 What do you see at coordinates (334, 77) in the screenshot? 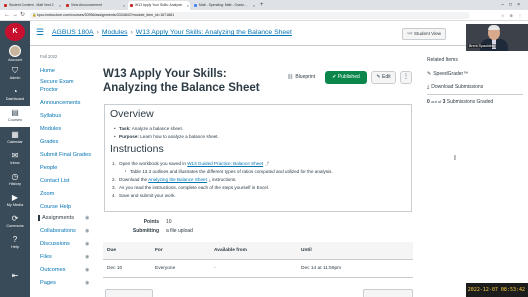
I see `check-circle-icon: ✔` at bounding box center [334, 77].